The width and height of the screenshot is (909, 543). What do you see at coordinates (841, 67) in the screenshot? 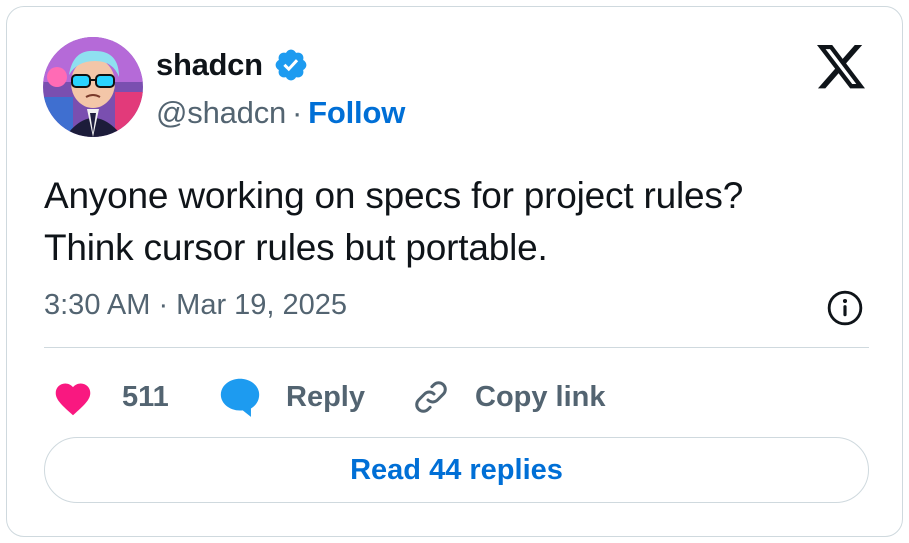
I see `x-logo-icon` at bounding box center [841, 67].